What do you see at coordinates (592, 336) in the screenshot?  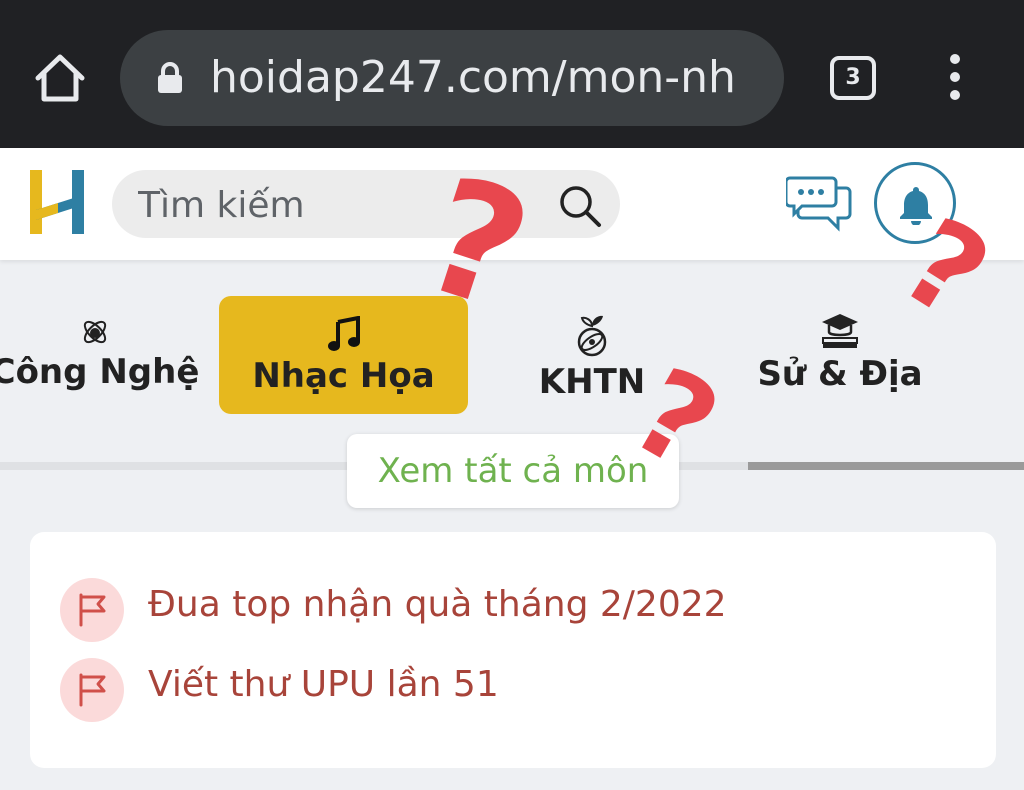 I see `science-icon` at bounding box center [592, 336].